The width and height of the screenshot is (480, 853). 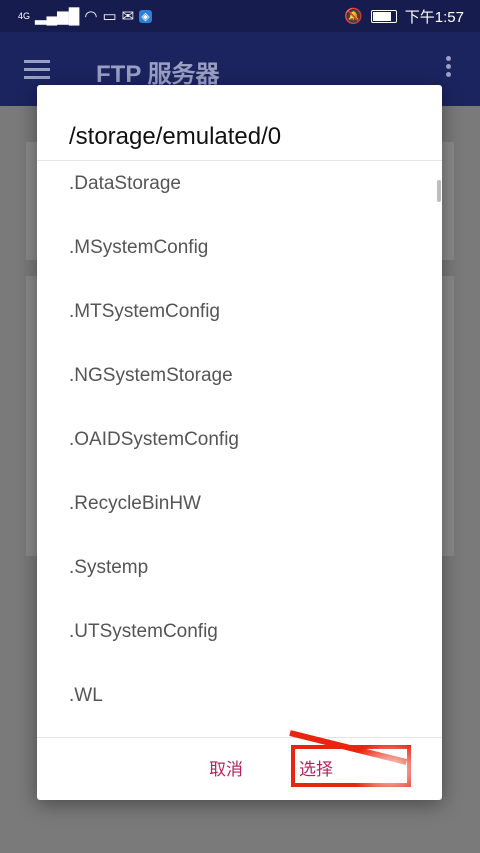 What do you see at coordinates (439, 191) in the screenshot?
I see `scrollbar` at bounding box center [439, 191].